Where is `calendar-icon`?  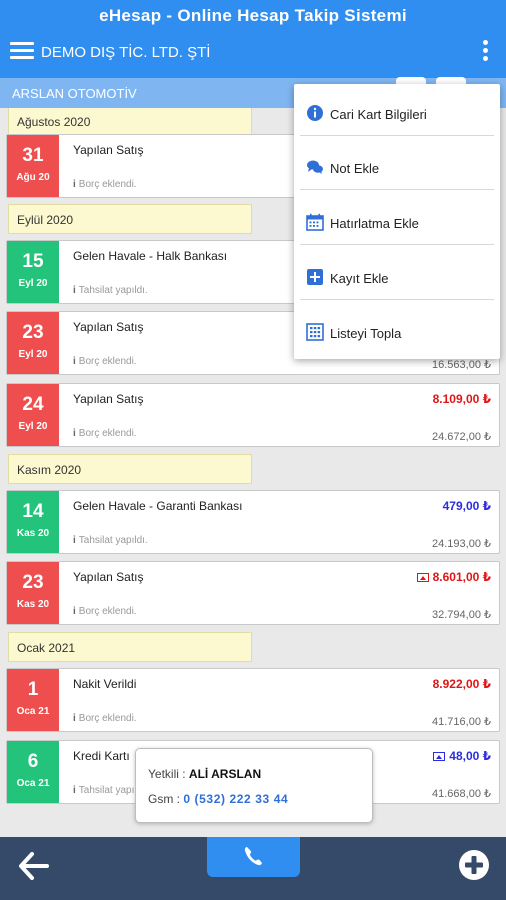
calendar-icon is located at coordinates (315, 222).